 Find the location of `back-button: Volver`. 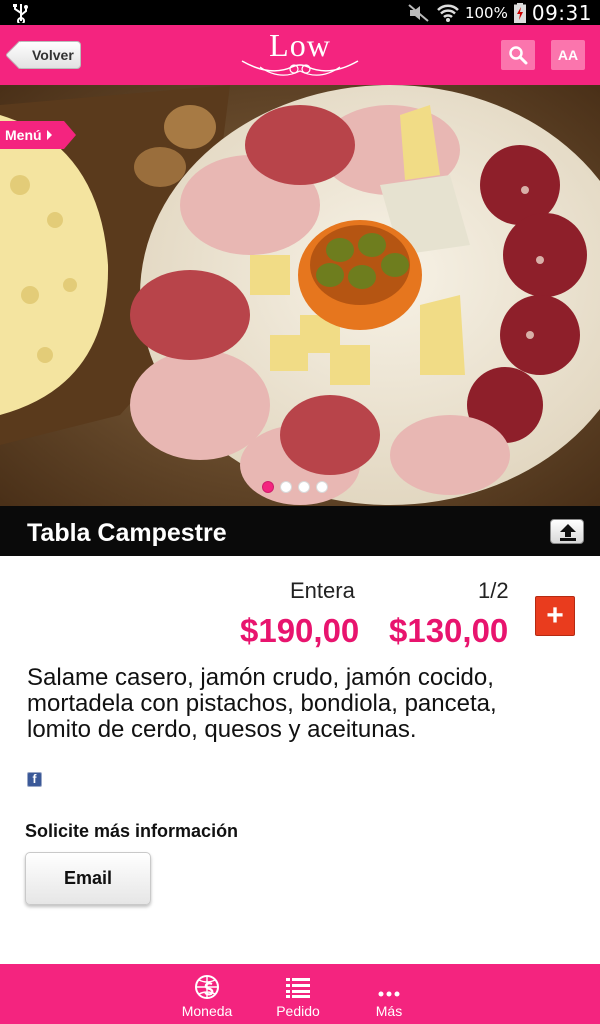

back-button: Volver is located at coordinates (49, 55).